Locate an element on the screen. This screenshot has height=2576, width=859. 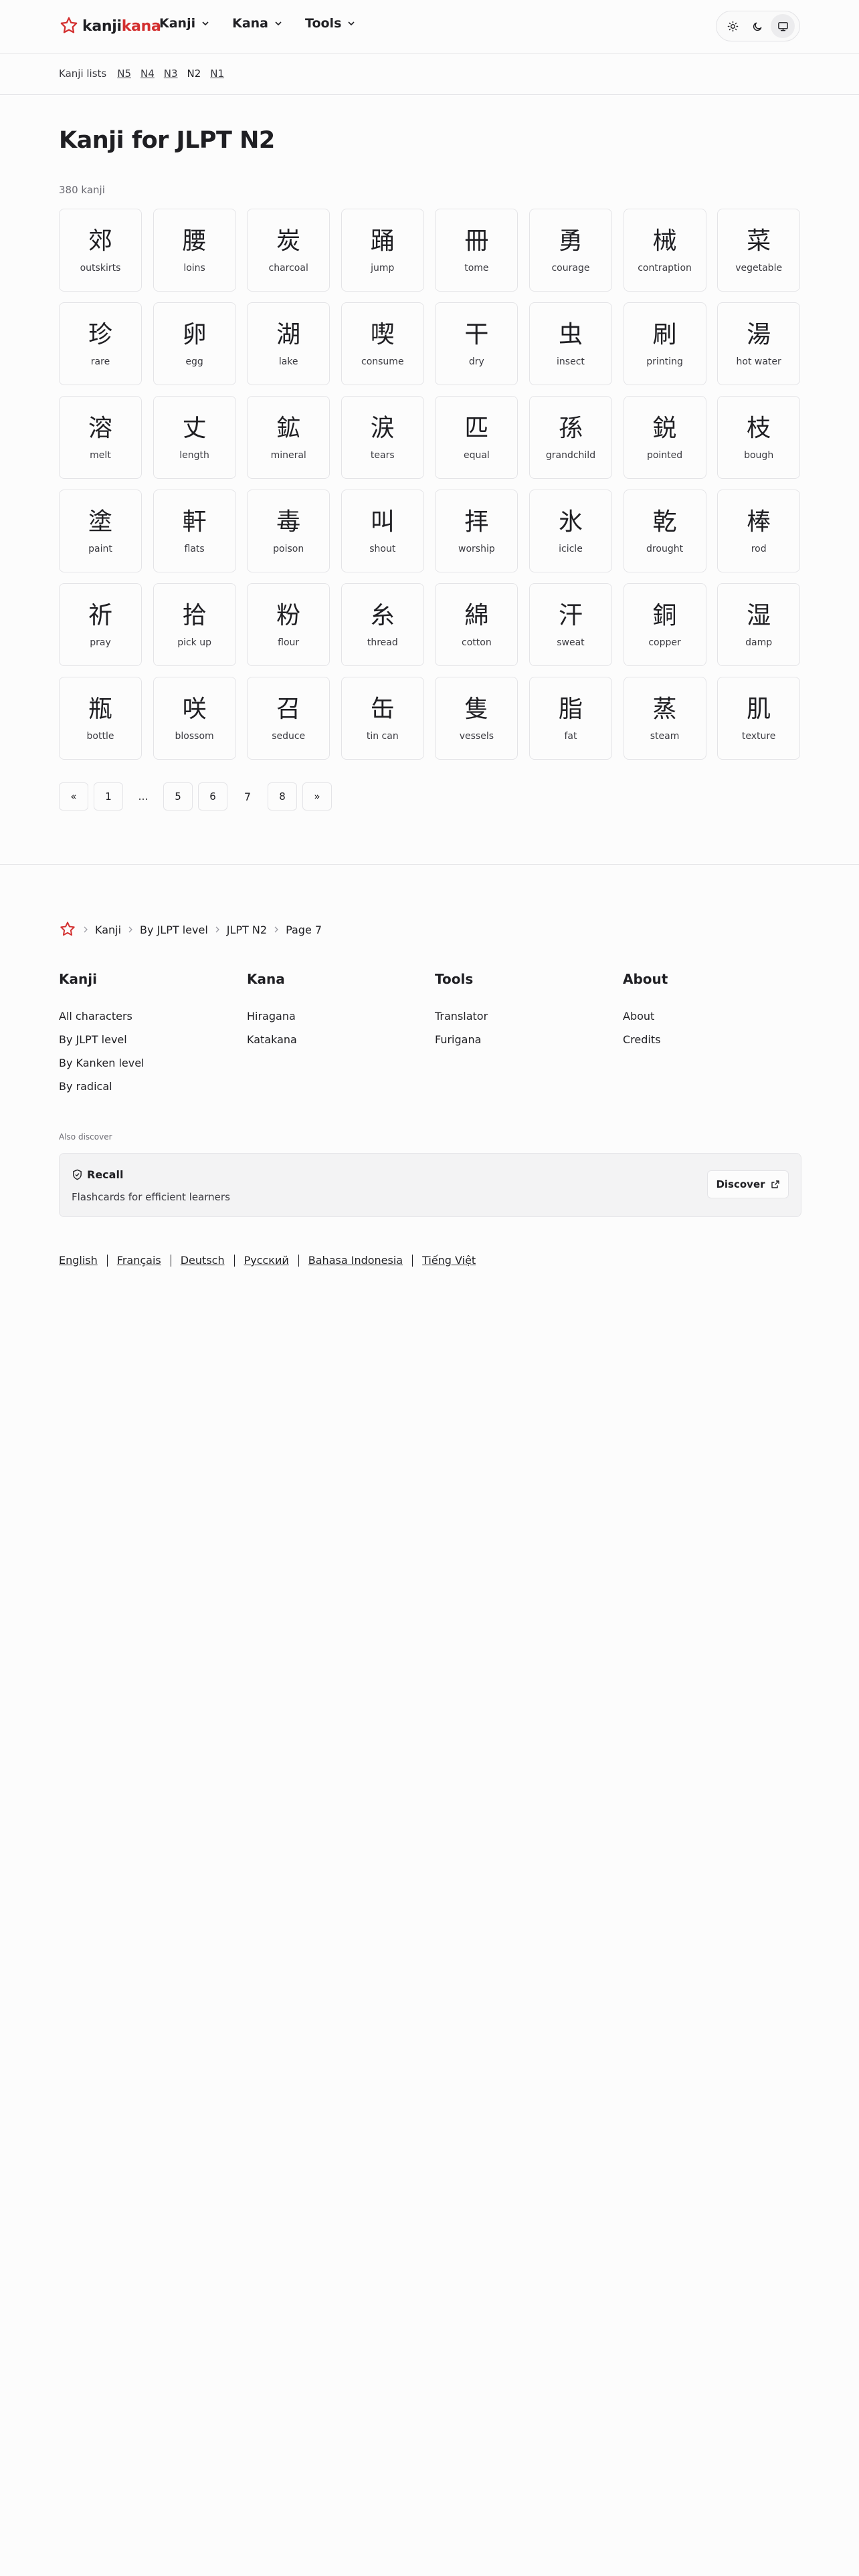
level-link-n1: N1 is located at coordinates (217, 74).